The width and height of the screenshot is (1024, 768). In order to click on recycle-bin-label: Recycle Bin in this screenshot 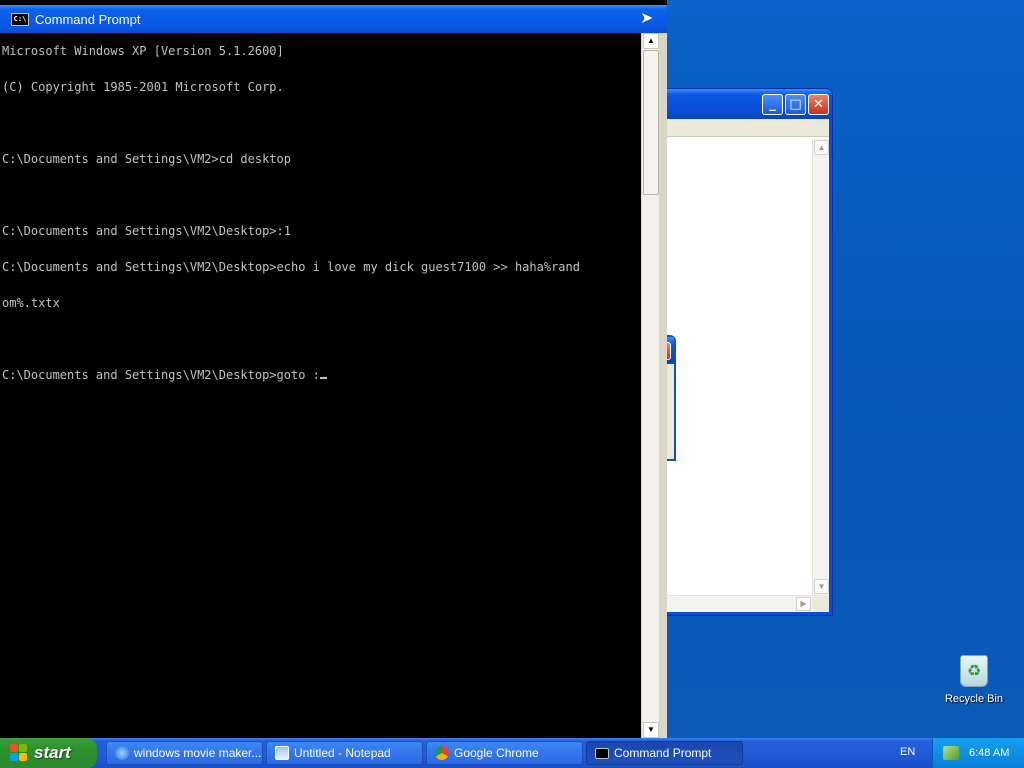, I will do `click(974, 699)`.